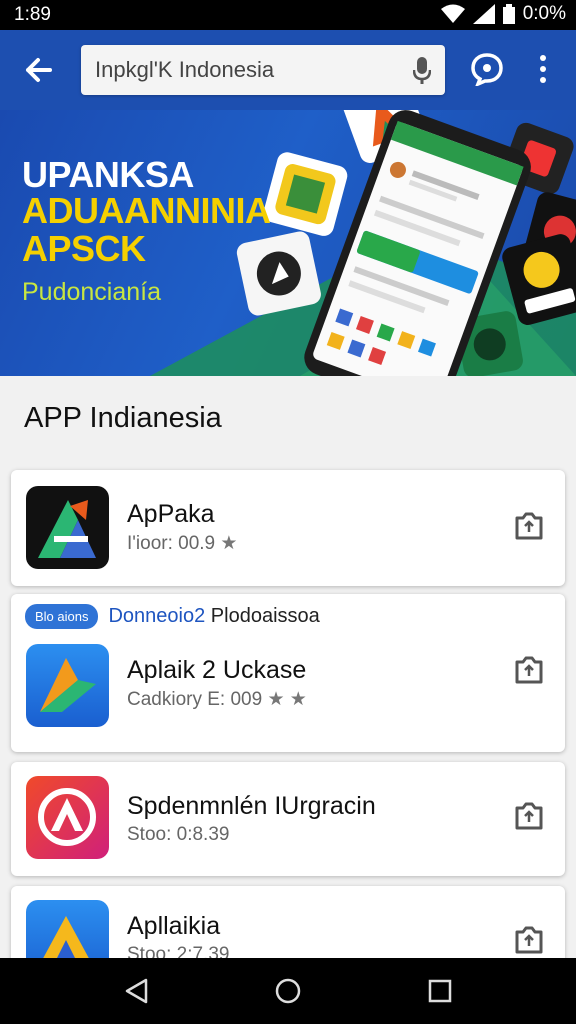 The width and height of the screenshot is (576, 1024). Describe the element at coordinates (452, 13) in the screenshot. I see `wifi-icon` at that location.